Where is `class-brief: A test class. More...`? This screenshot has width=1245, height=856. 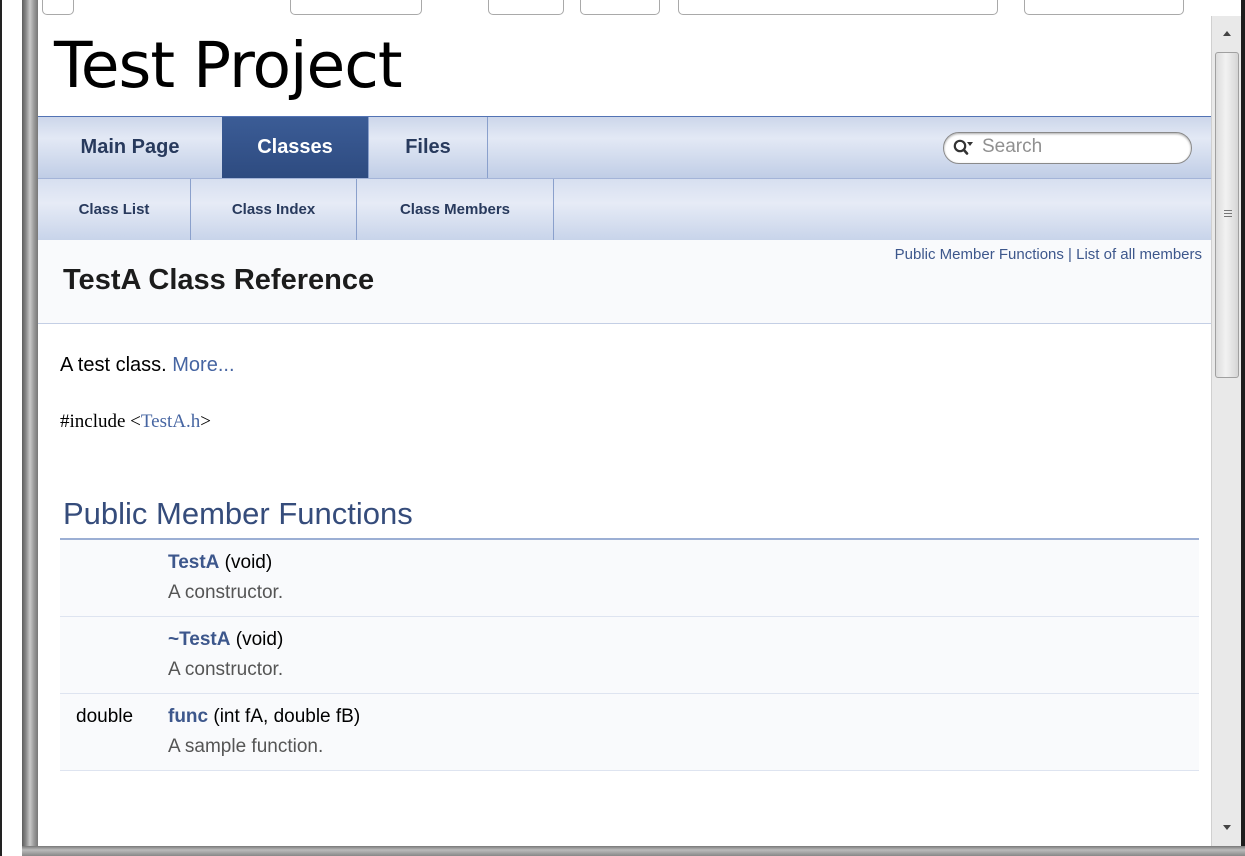 class-brief: A test class. More... is located at coordinates (147, 365).